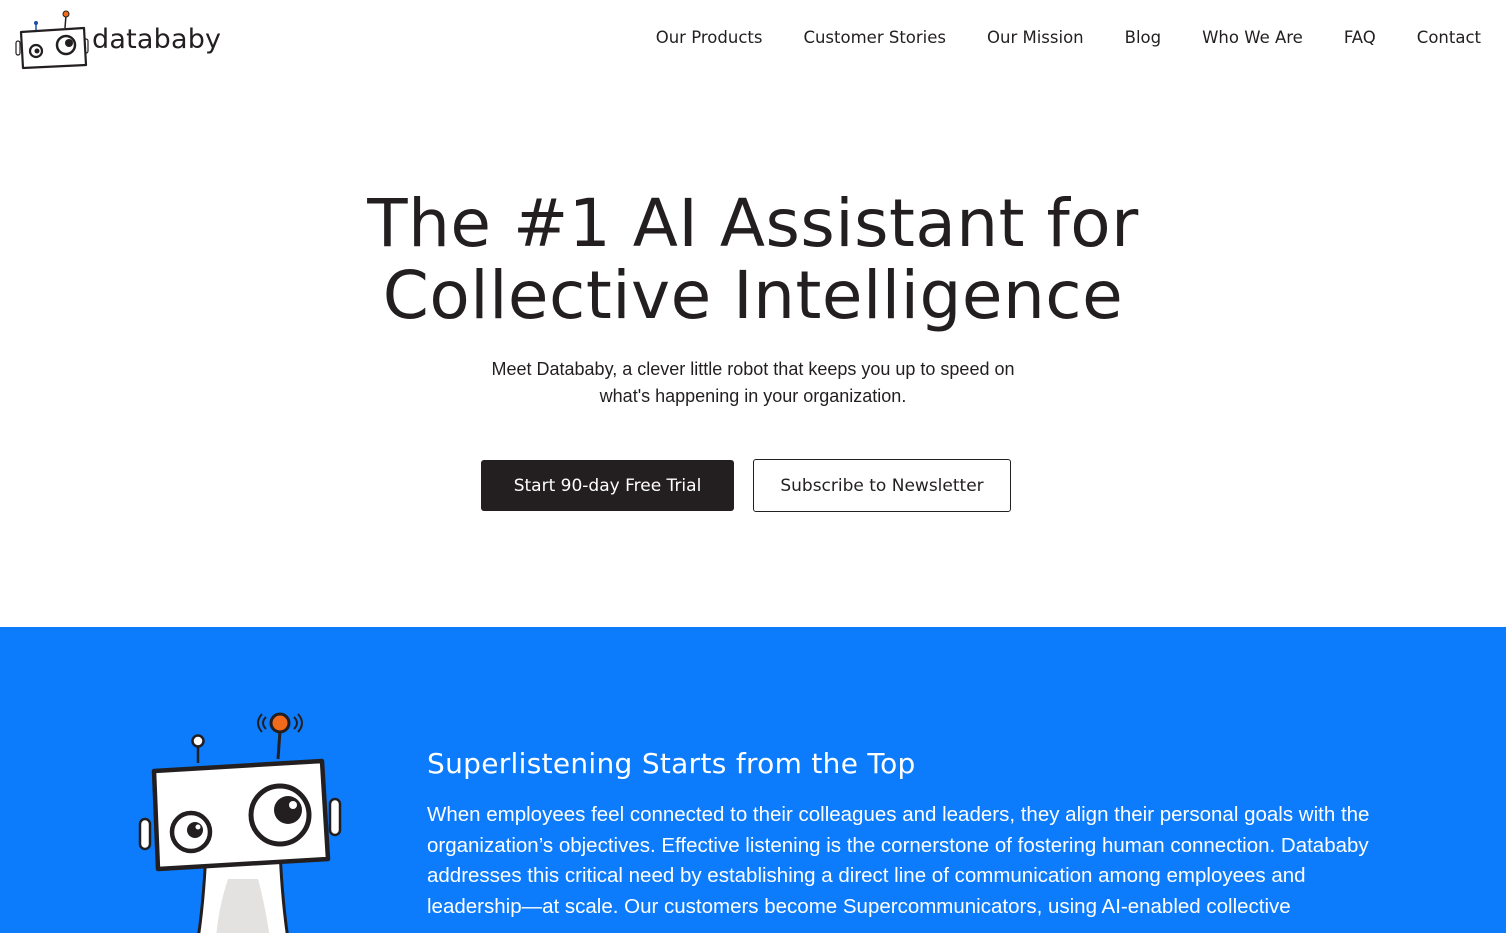 Image resolution: width=1506 pixels, height=933 pixels. Describe the element at coordinates (709, 37) in the screenshot. I see `nav-our-products: Our Products` at that location.